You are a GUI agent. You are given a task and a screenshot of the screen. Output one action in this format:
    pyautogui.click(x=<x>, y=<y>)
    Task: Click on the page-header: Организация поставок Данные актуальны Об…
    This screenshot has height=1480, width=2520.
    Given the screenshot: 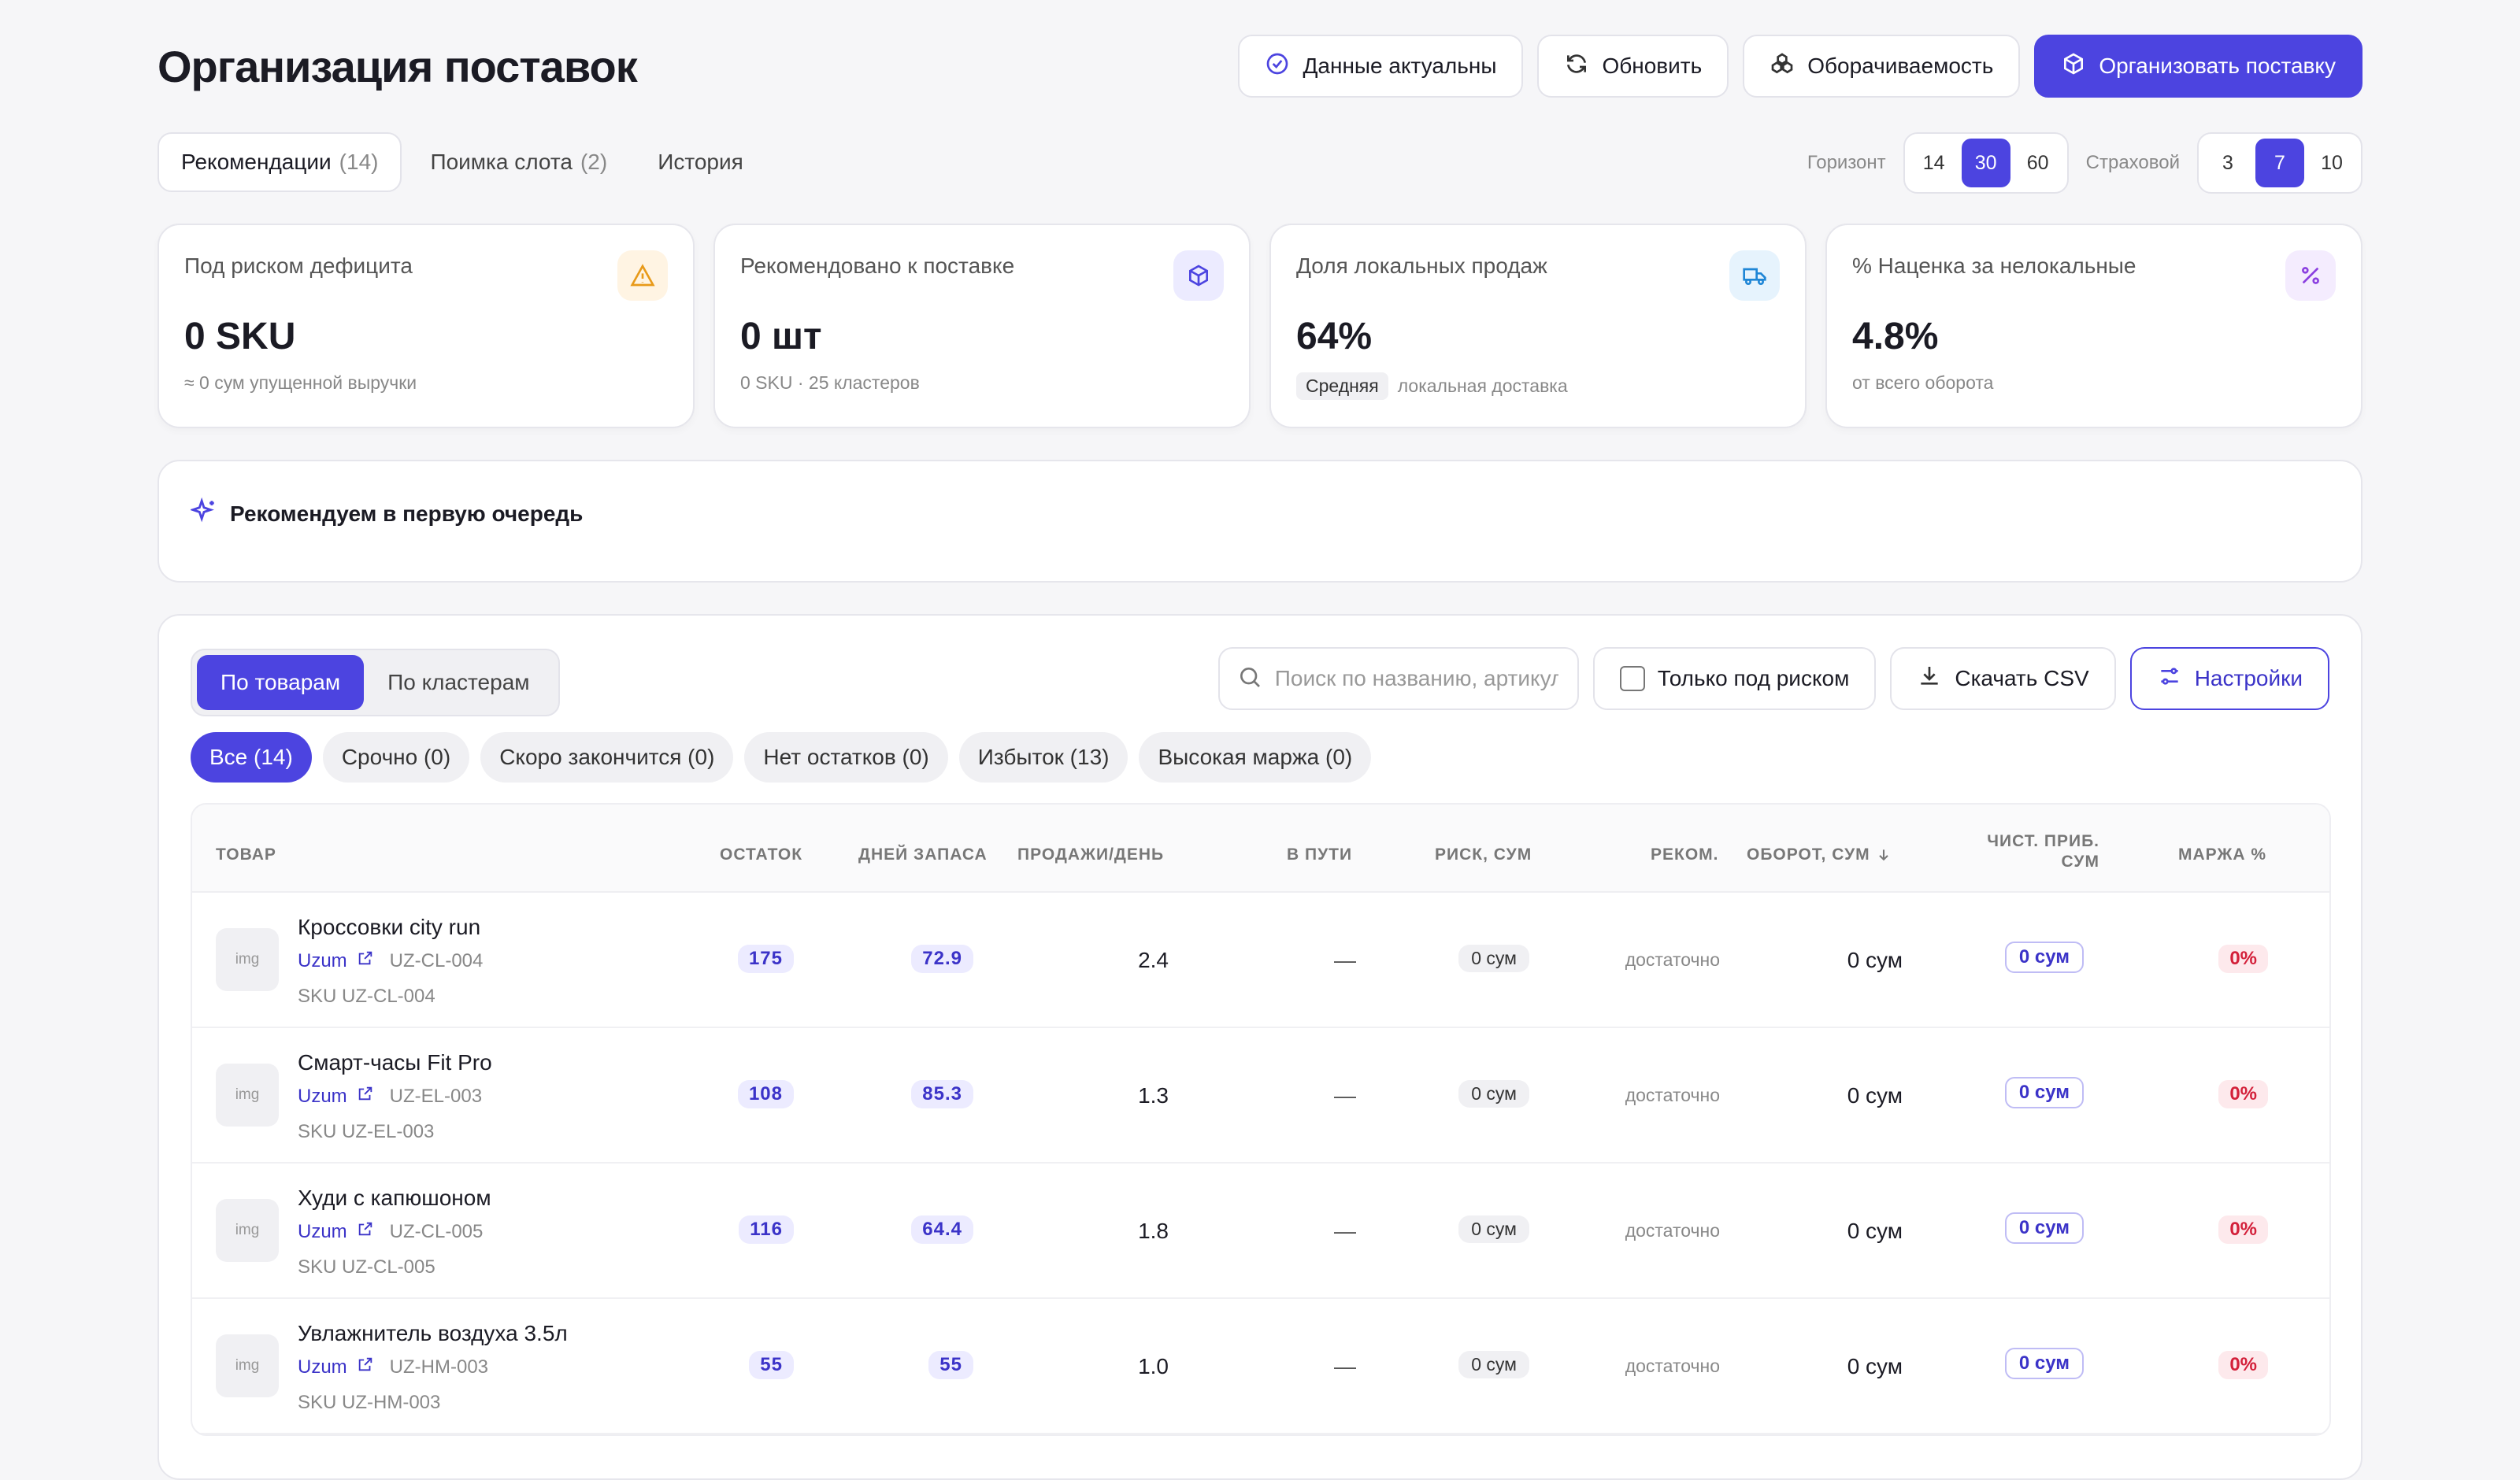 What is the action you would take?
    pyautogui.click(x=1260, y=68)
    